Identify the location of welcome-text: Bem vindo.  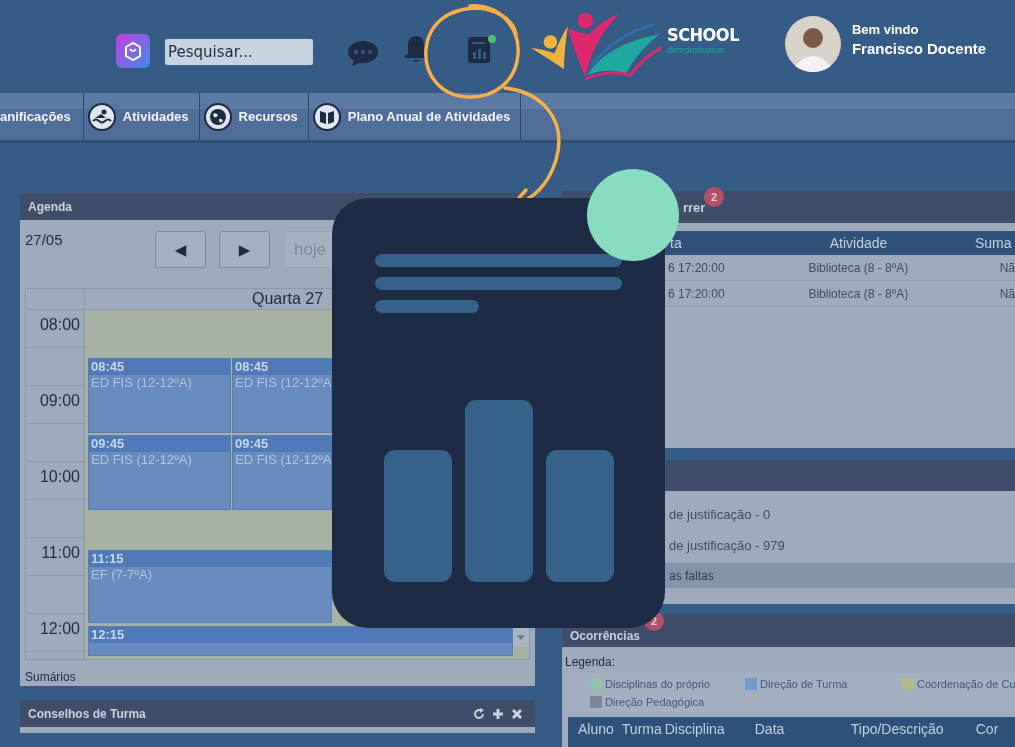
(885, 29).